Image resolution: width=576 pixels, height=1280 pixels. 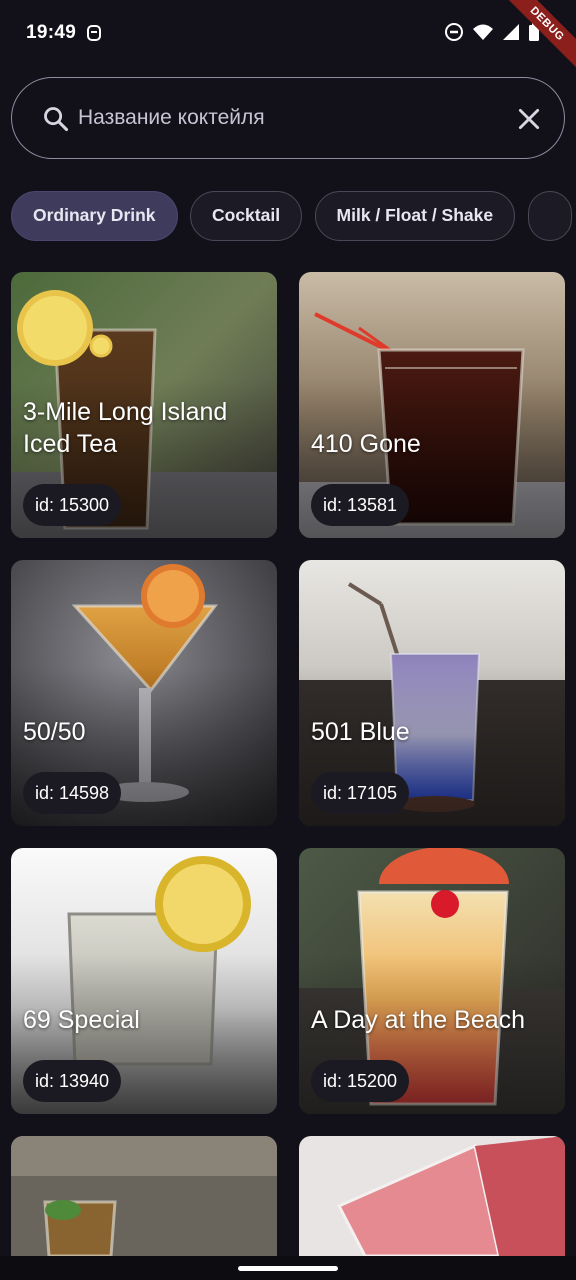 I want to click on cocktail-title: 50/50, so click(x=54, y=732).